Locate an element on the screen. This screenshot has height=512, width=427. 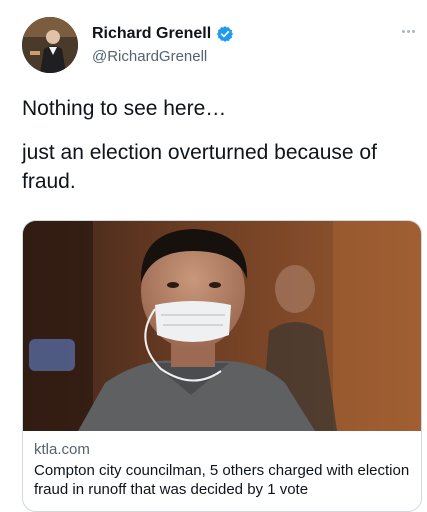
more-options-icon is located at coordinates (408, 31).